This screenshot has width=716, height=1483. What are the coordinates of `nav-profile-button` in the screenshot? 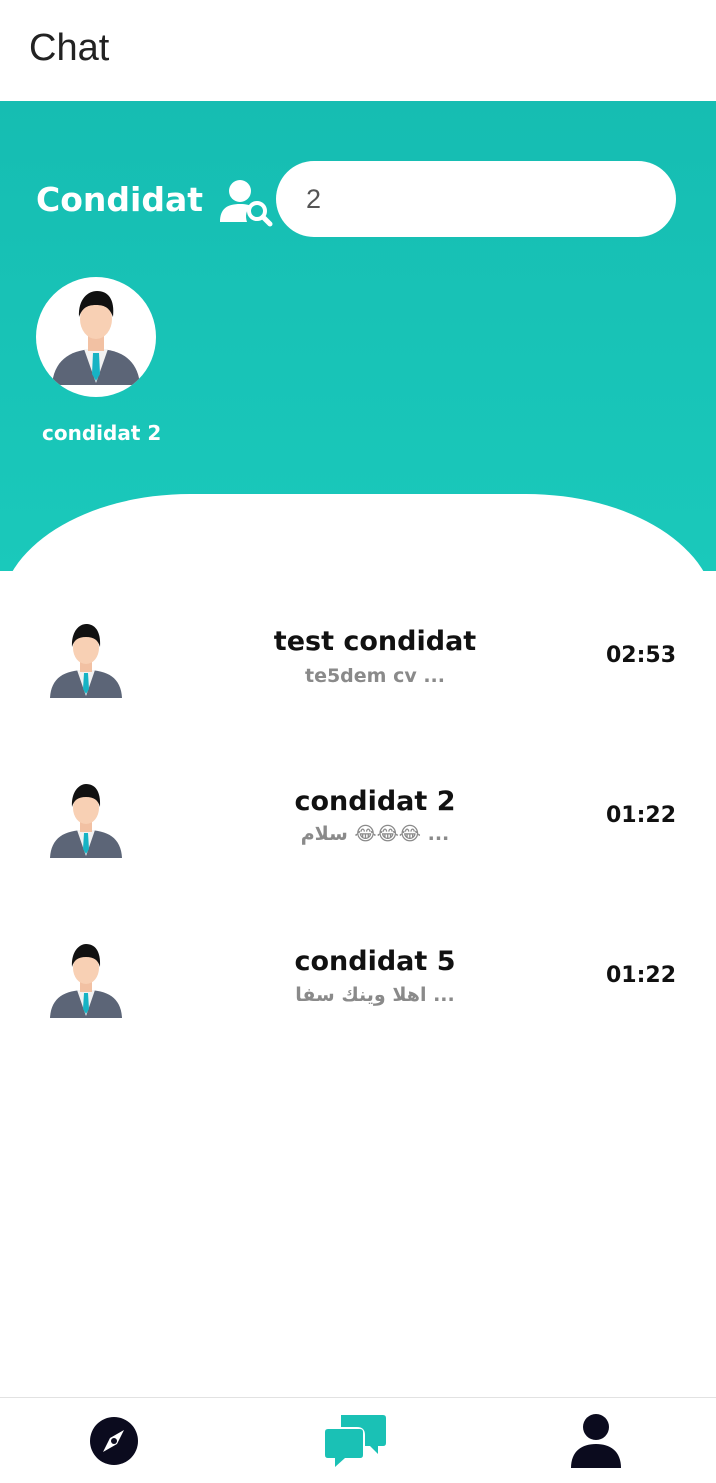 It's located at (596, 1440).